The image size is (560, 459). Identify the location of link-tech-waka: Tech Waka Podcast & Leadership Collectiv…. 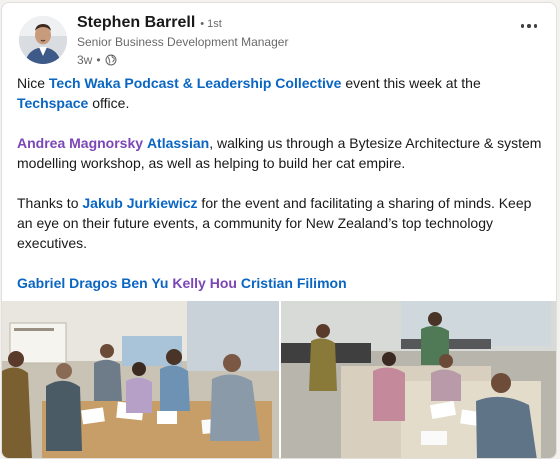
(195, 83).